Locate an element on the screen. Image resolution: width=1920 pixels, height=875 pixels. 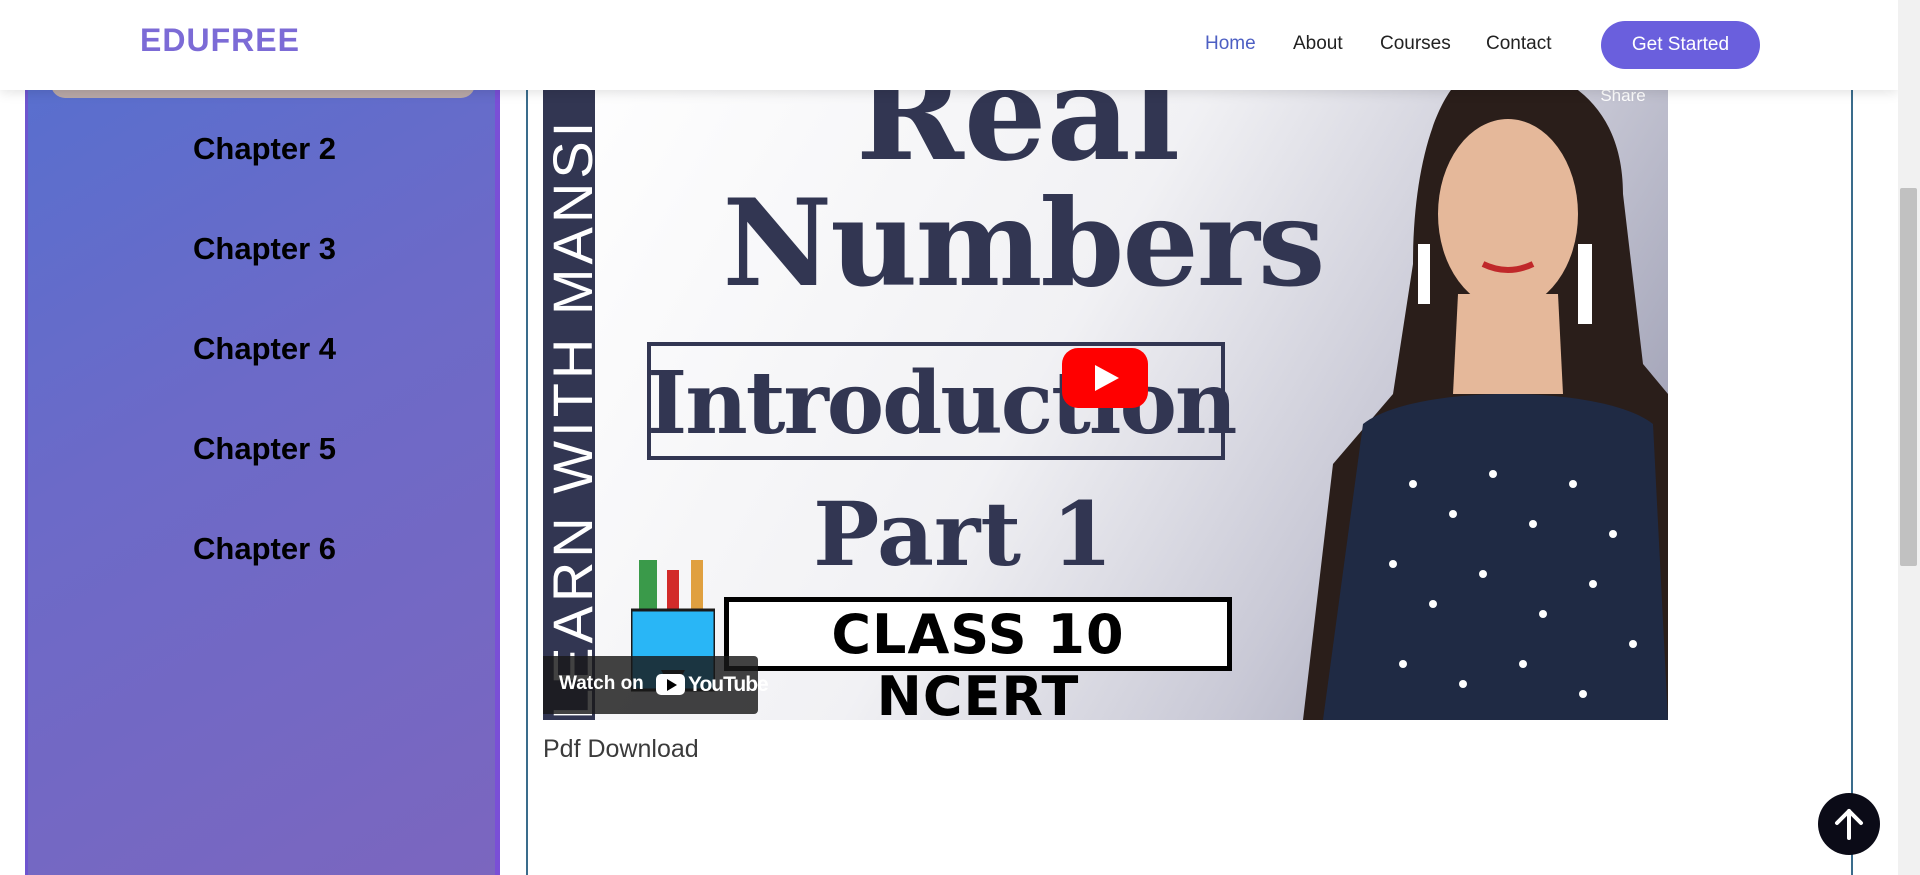
youtube-wordmark: YouTube is located at coordinates (728, 684).